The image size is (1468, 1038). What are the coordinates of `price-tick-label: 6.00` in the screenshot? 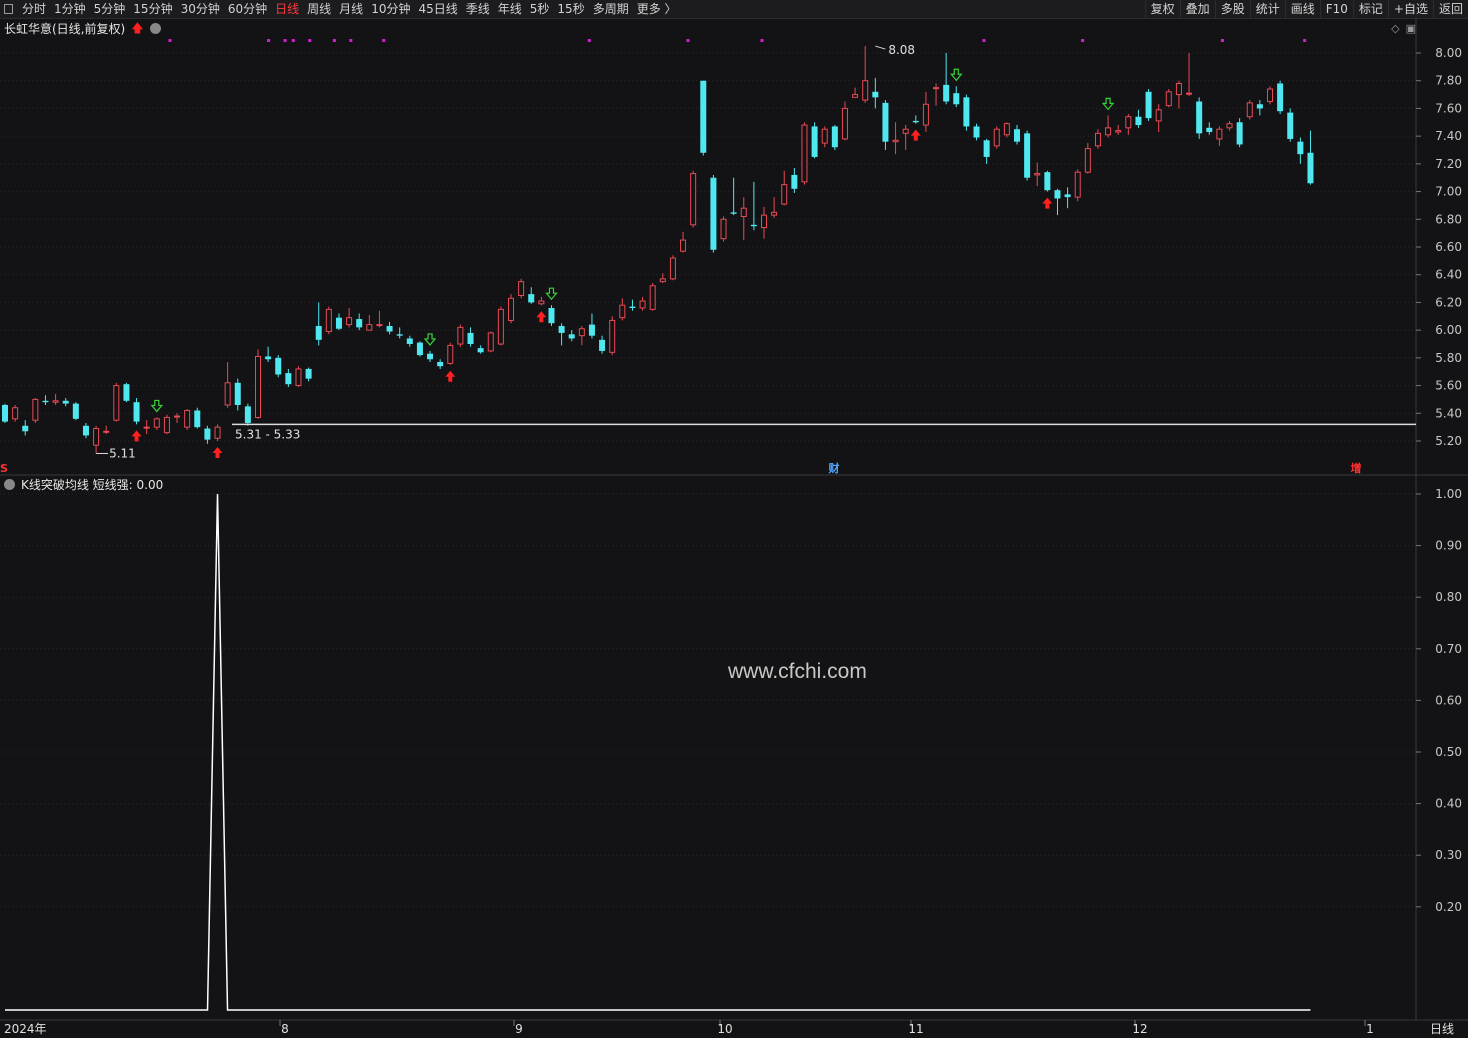 It's located at (1448, 330).